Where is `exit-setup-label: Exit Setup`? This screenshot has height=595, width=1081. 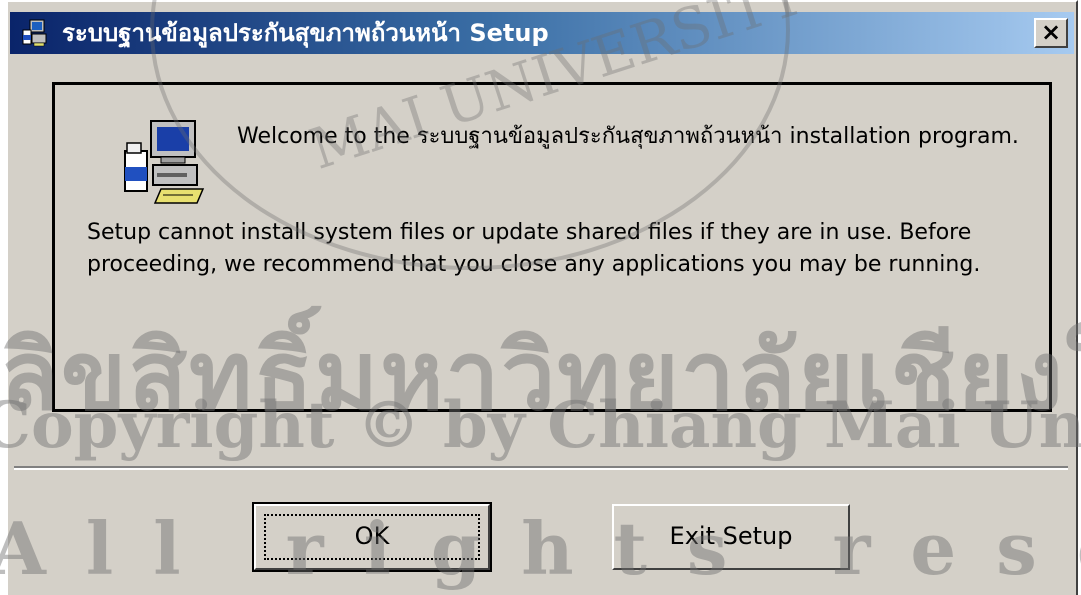 exit-setup-label: Exit Setup is located at coordinates (731, 536).